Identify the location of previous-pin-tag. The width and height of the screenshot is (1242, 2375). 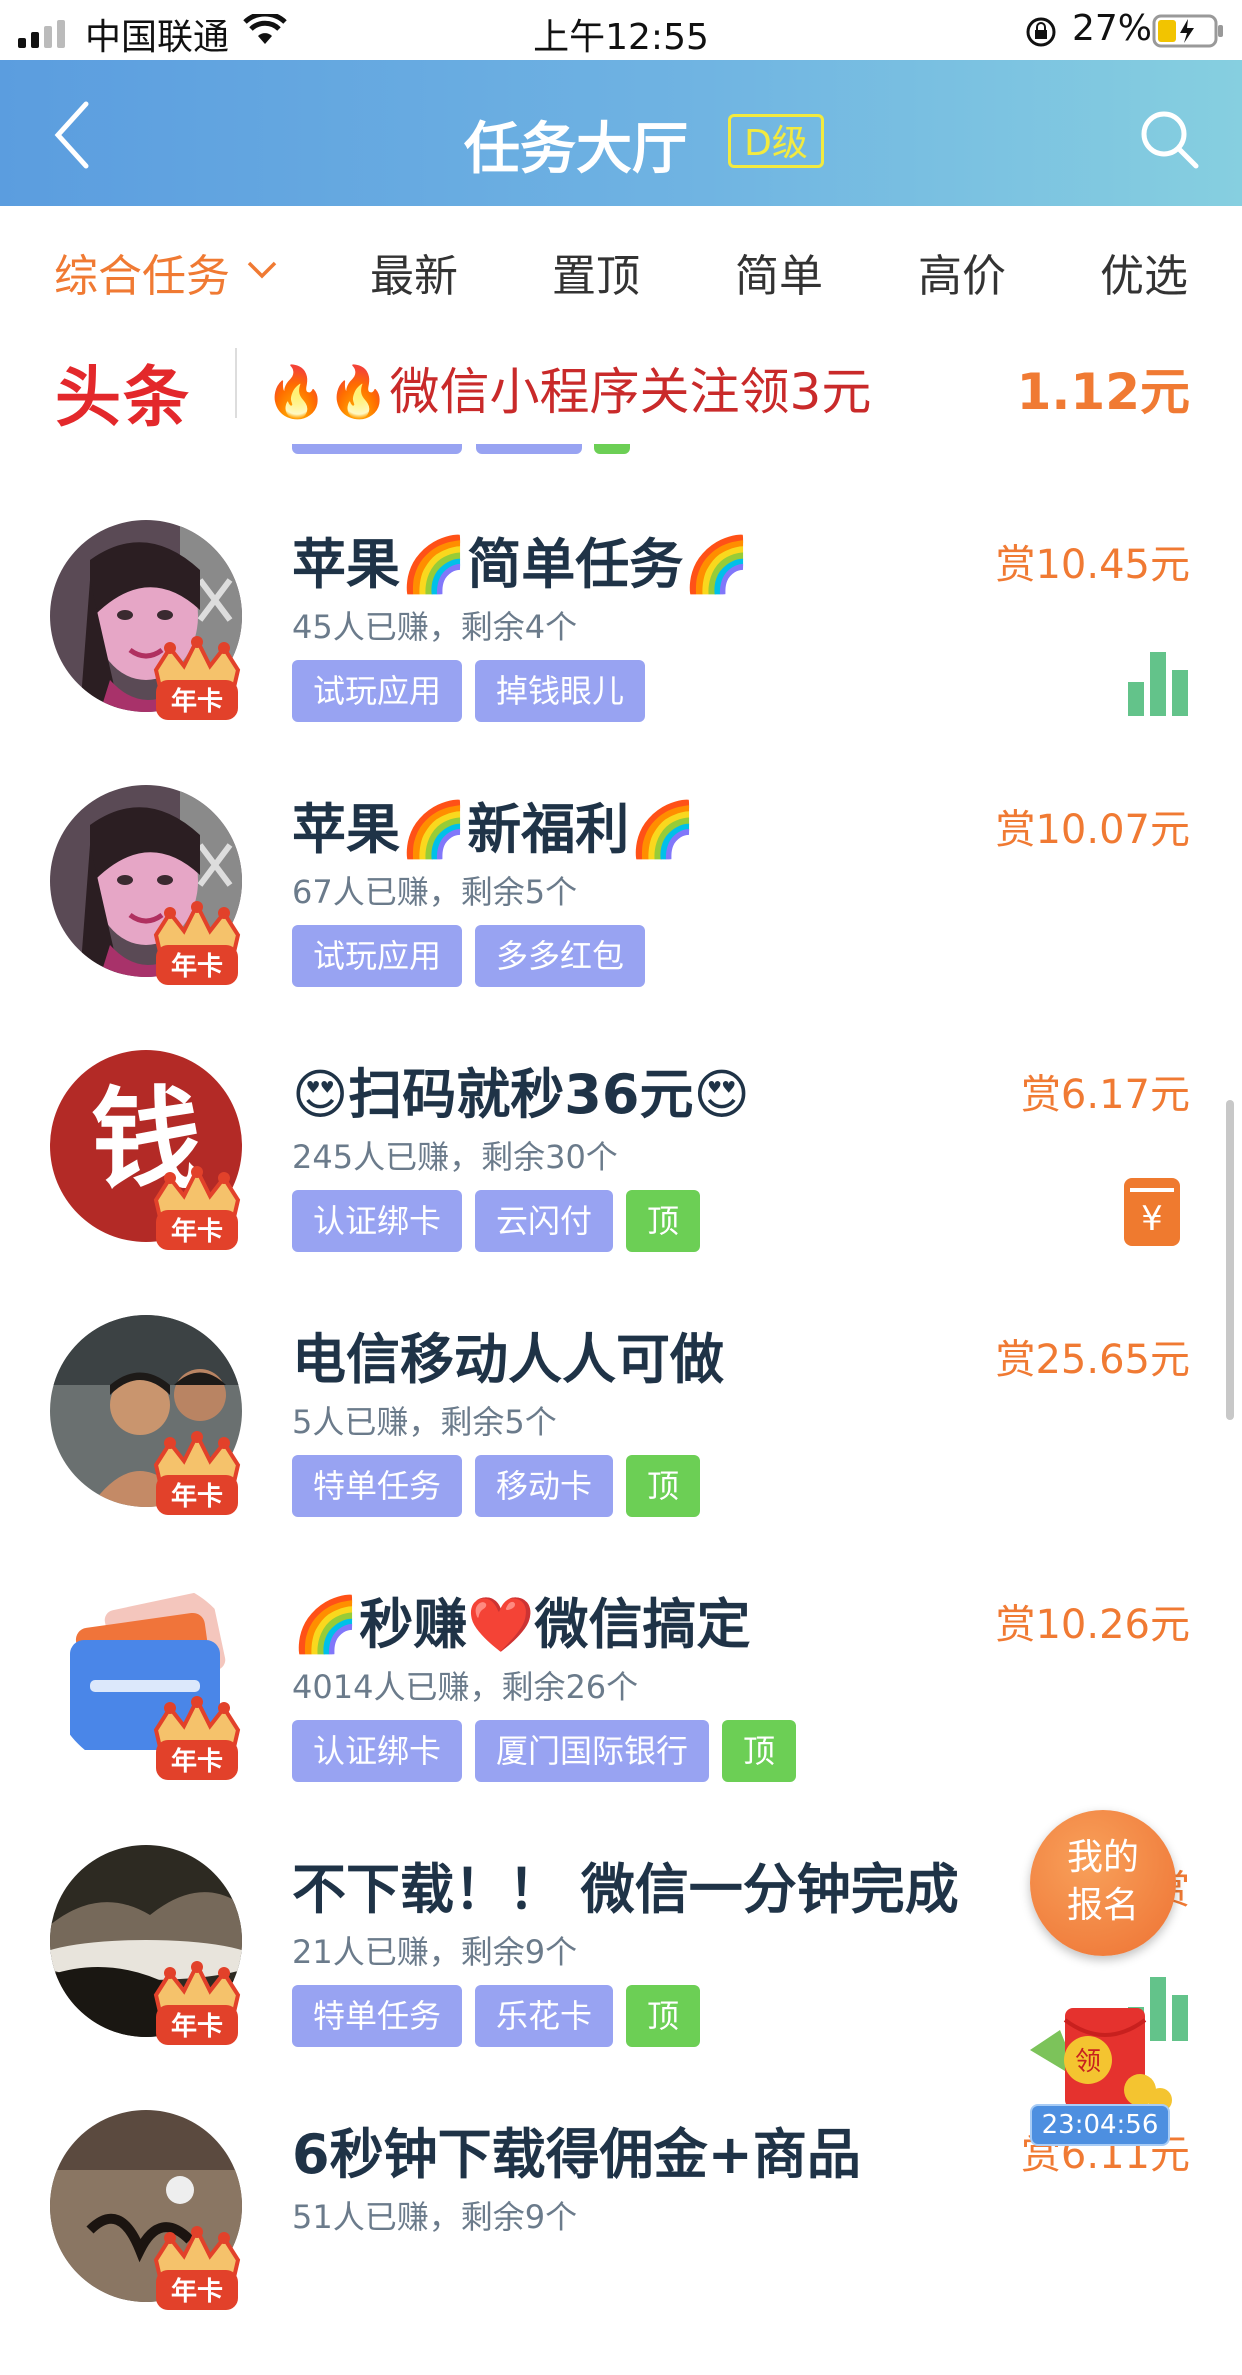
(612, 449).